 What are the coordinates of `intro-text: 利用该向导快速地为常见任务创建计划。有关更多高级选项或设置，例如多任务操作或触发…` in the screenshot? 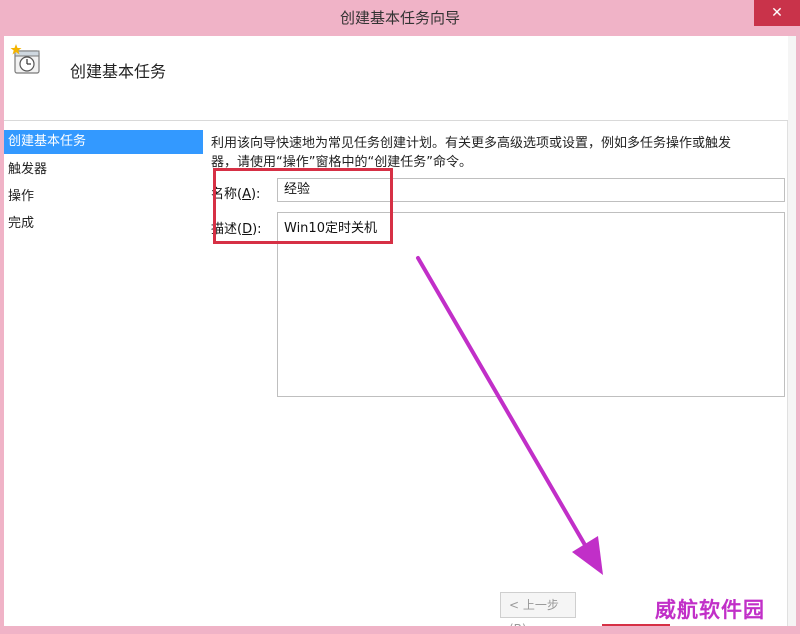 It's located at (491, 153).